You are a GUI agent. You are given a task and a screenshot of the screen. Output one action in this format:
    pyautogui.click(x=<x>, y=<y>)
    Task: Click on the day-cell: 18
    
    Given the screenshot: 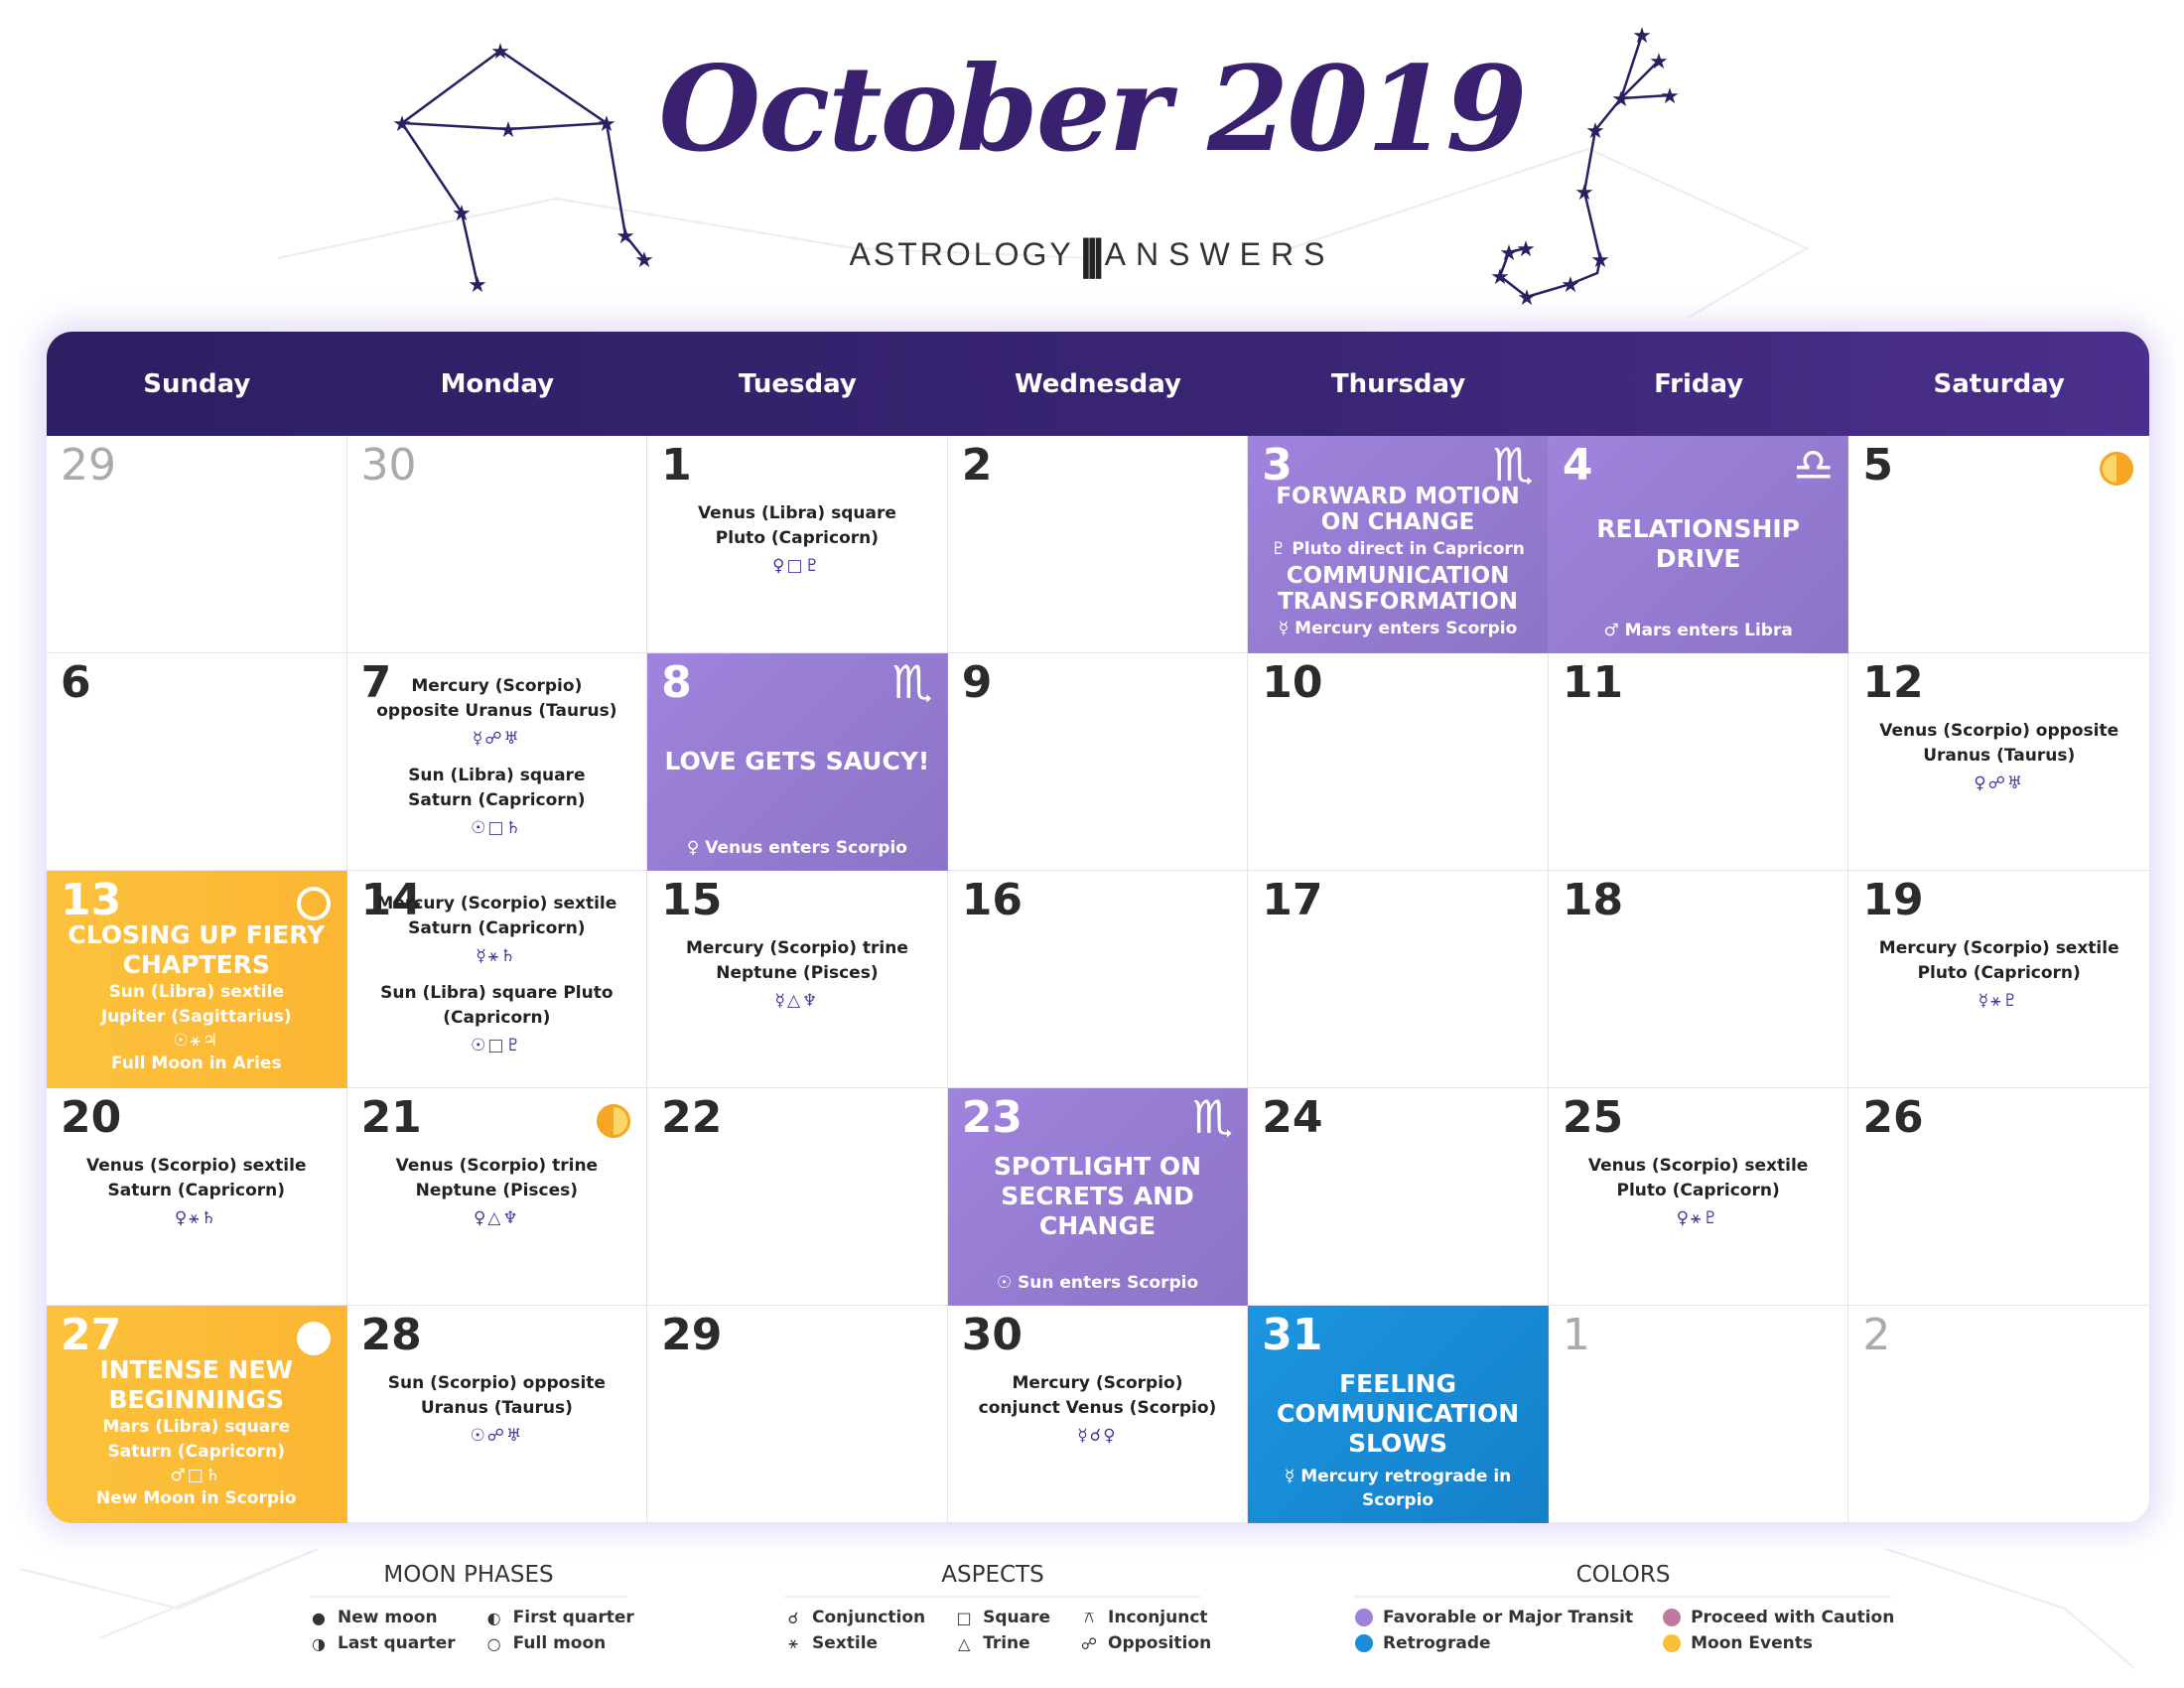 What is the action you would take?
    pyautogui.click(x=1698, y=979)
    